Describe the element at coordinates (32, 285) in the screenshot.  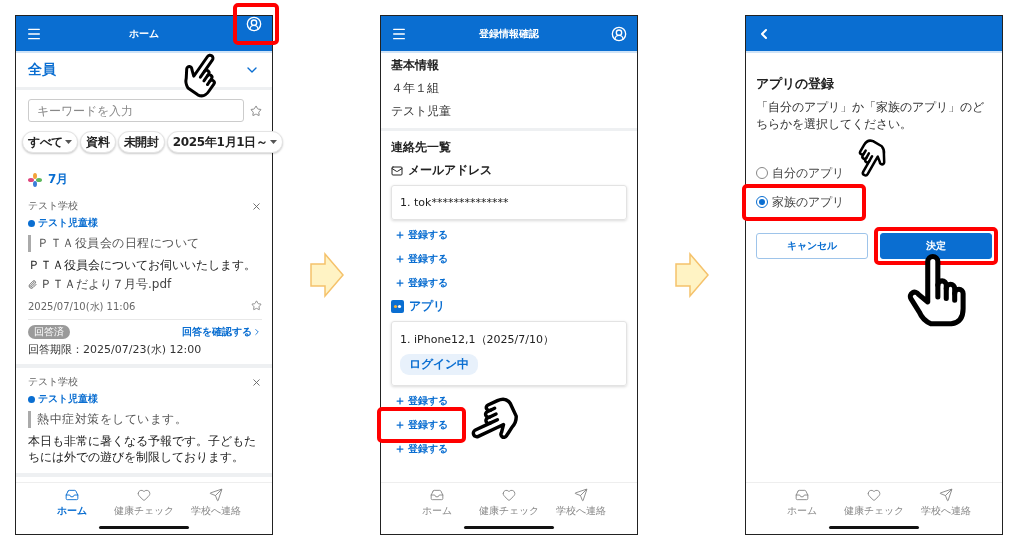
I see `paperclip-icon` at that location.